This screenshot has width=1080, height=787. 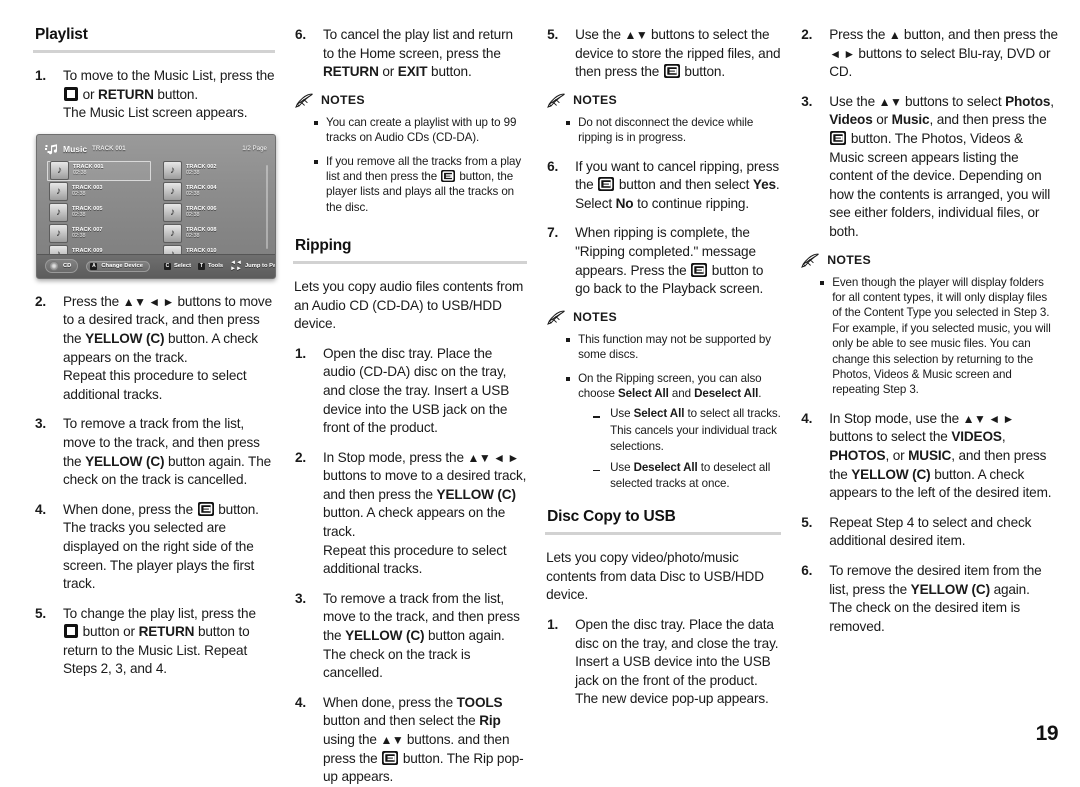 What do you see at coordinates (411, 100) in the screenshot?
I see `notes-header: NOTES` at bounding box center [411, 100].